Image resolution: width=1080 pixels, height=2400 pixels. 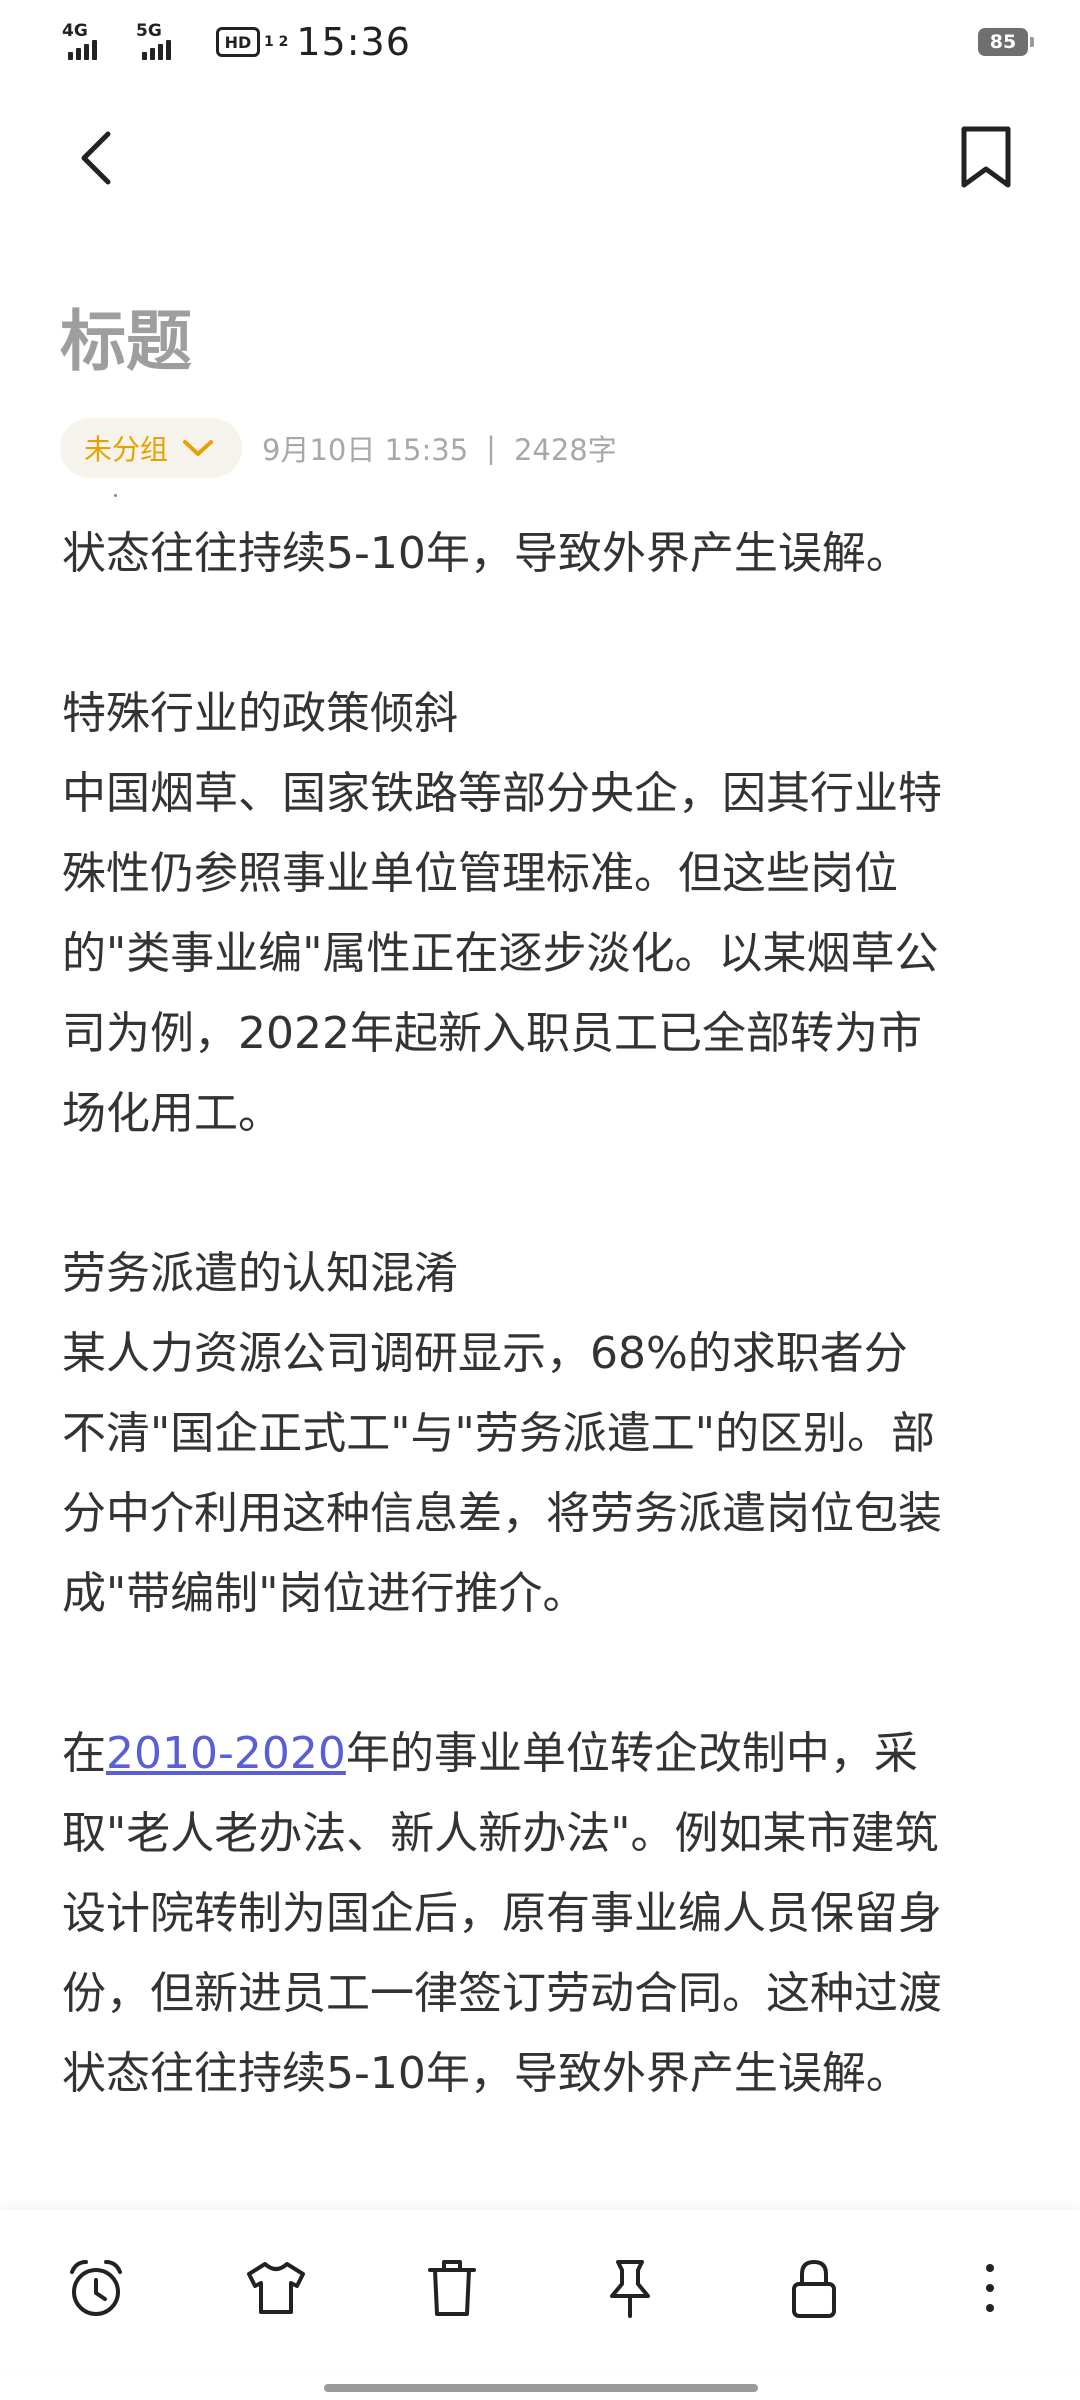 I want to click on reminder-button, so click(x=96, y=2288).